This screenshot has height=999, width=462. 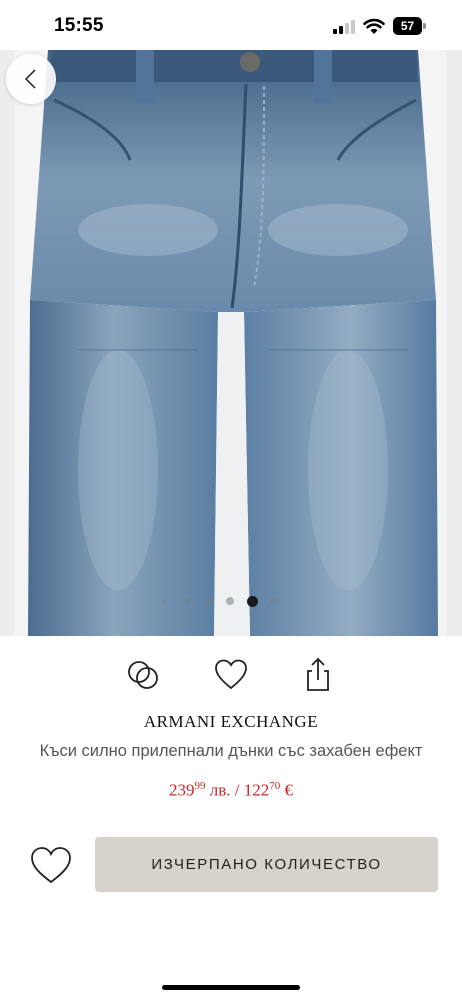 I want to click on next-image-peek, so click(x=454, y=343).